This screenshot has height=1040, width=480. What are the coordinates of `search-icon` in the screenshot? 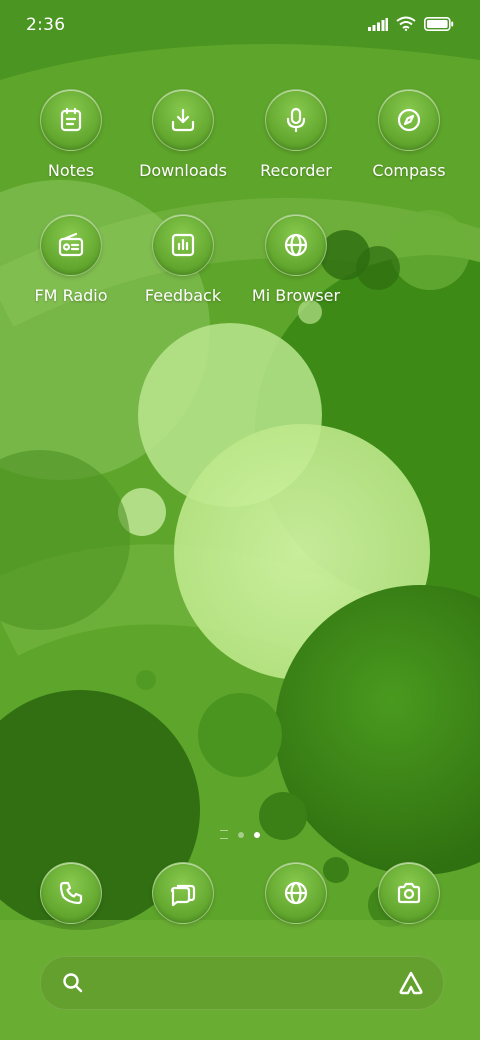 It's located at (73, 985).